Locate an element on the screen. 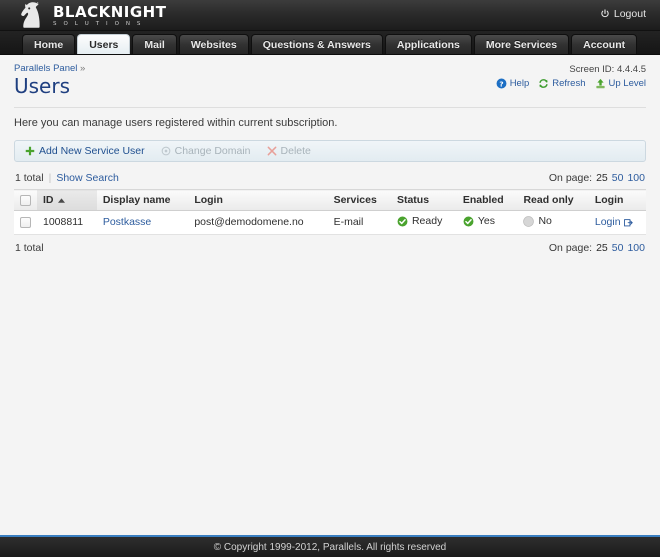 This screenshot has width=660, height=557. cell-display-name: Postkasse is located at coordinates (142, 222).